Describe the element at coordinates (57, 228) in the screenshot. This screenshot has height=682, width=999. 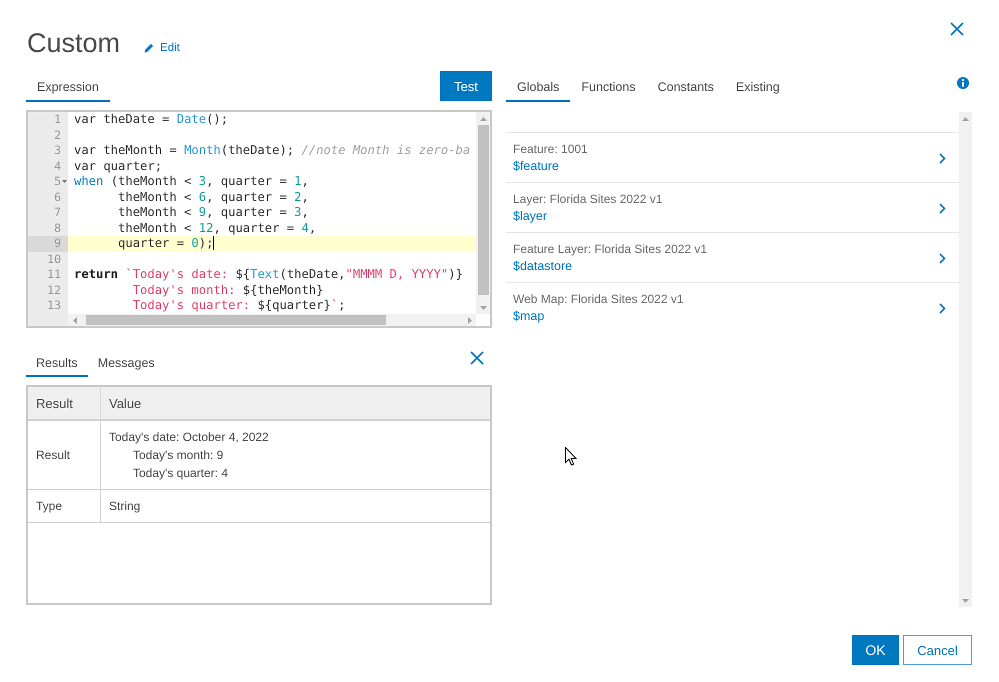
I see `line-number: 8` at that location.